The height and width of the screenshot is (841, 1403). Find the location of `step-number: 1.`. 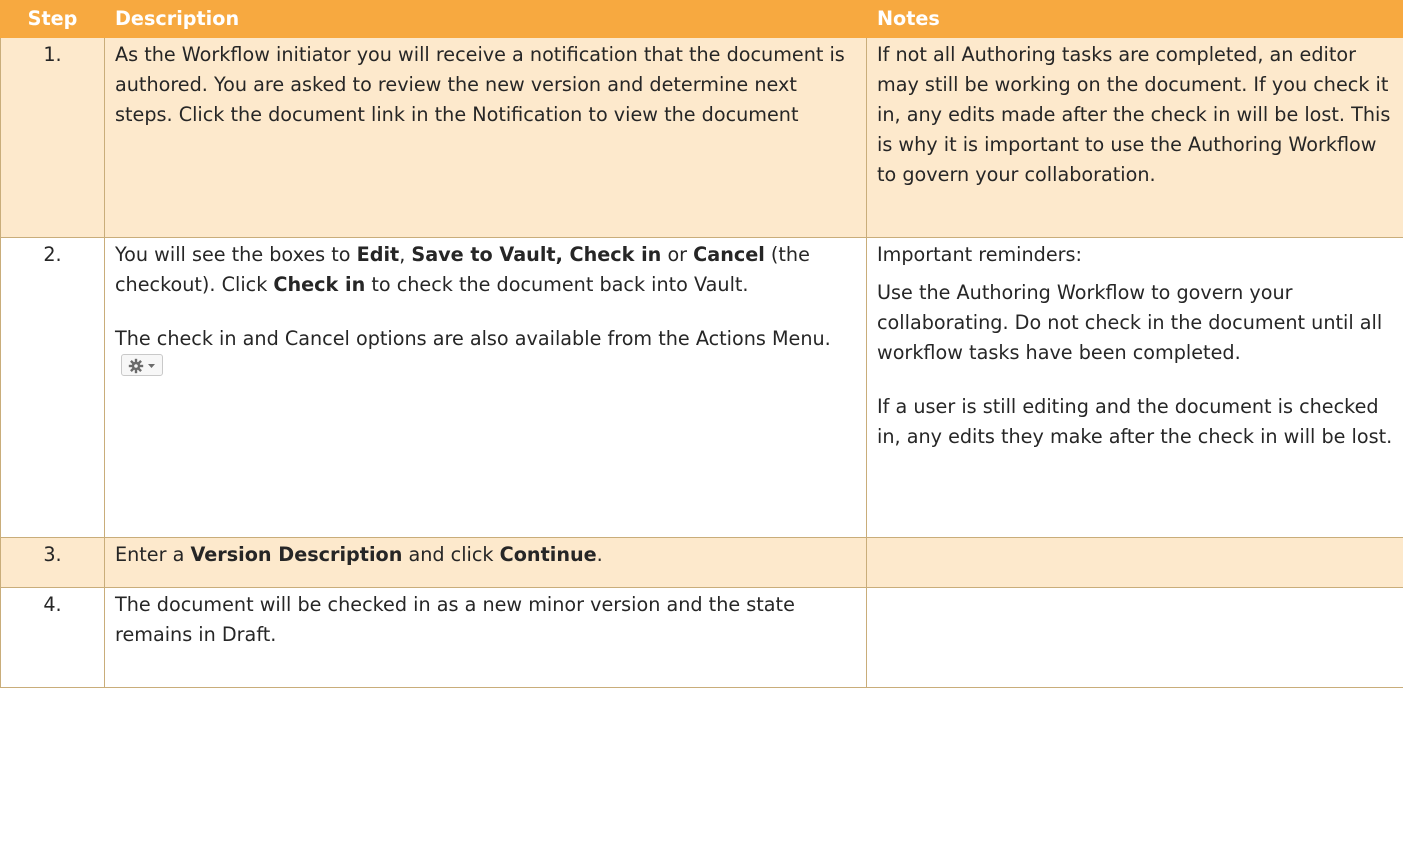

step-number: 1. is located at coordinates (52, 137).